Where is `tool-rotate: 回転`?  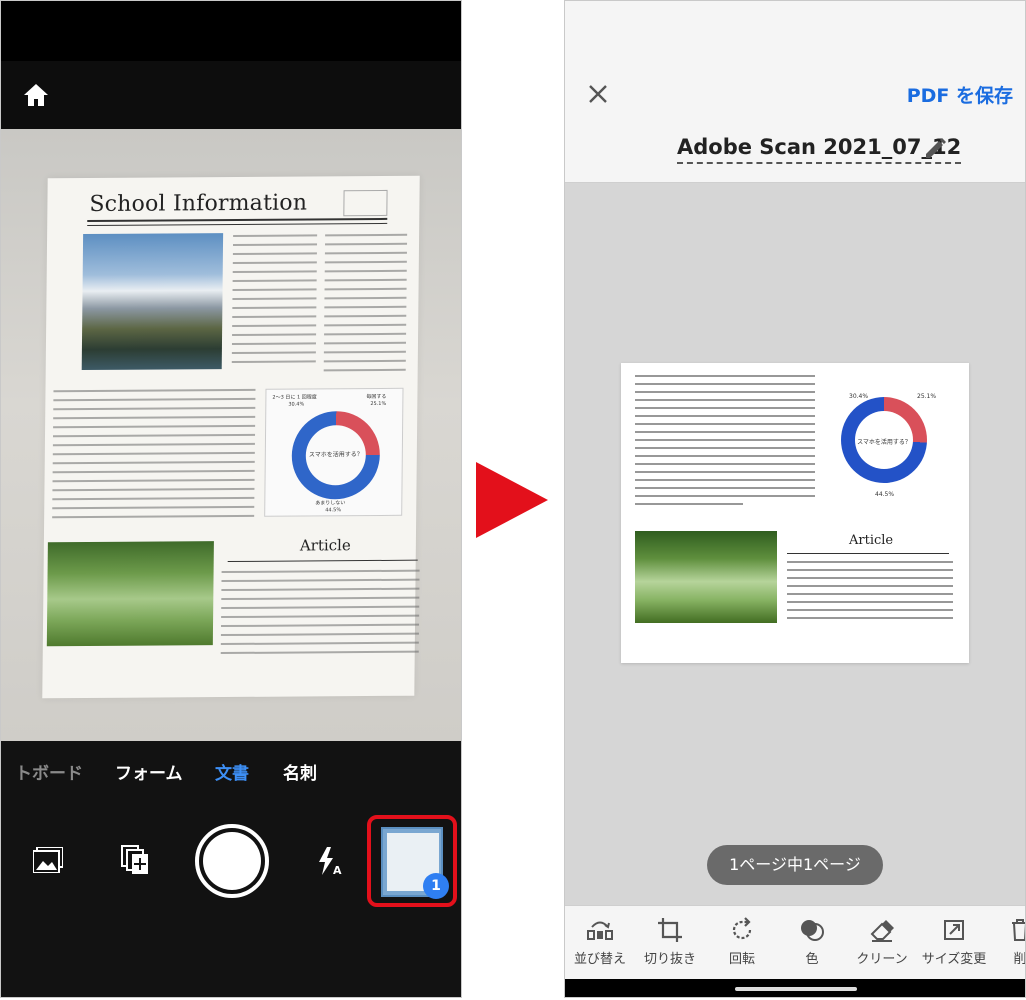 tool-rotate: 回転 is located at coordinates (742, 941).